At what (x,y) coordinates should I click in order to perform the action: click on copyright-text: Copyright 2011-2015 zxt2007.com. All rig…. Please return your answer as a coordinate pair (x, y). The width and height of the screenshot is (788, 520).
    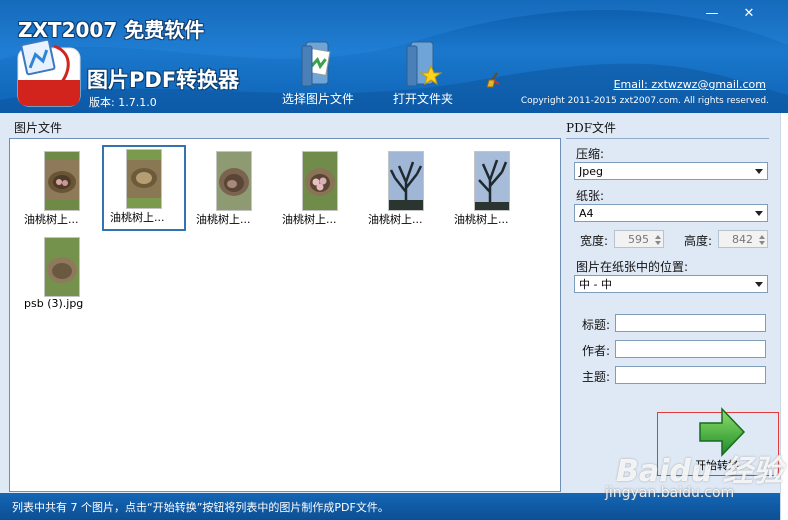
    Looking at the image, I should click on (644, 101).